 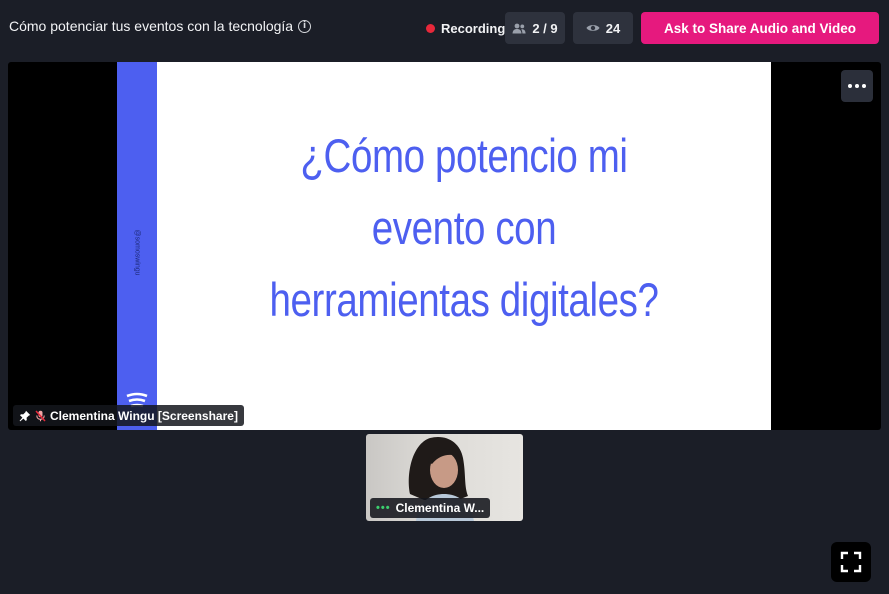 I want to click on slide-heading-line-1: ¿Cómo potencio mi, so click(x=464, y=155).